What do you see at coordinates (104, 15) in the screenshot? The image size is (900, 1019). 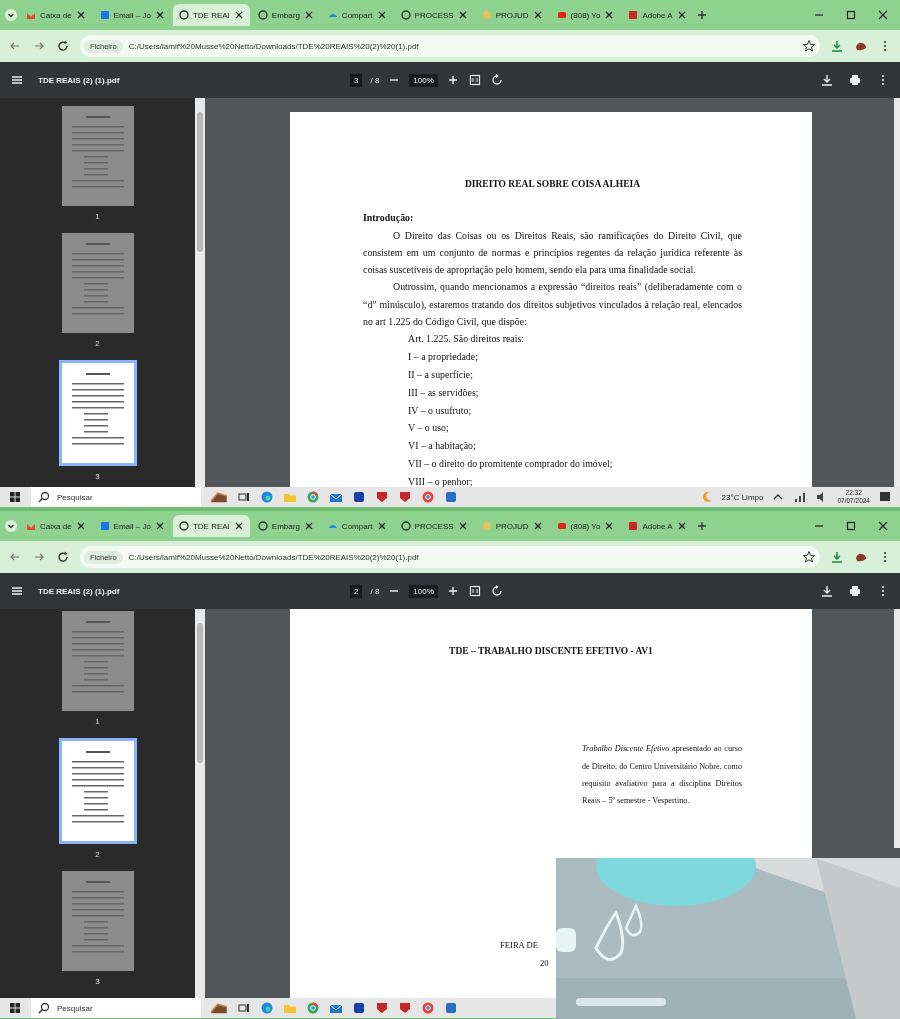 I see `square-icon` at bounding box center [104, 15].